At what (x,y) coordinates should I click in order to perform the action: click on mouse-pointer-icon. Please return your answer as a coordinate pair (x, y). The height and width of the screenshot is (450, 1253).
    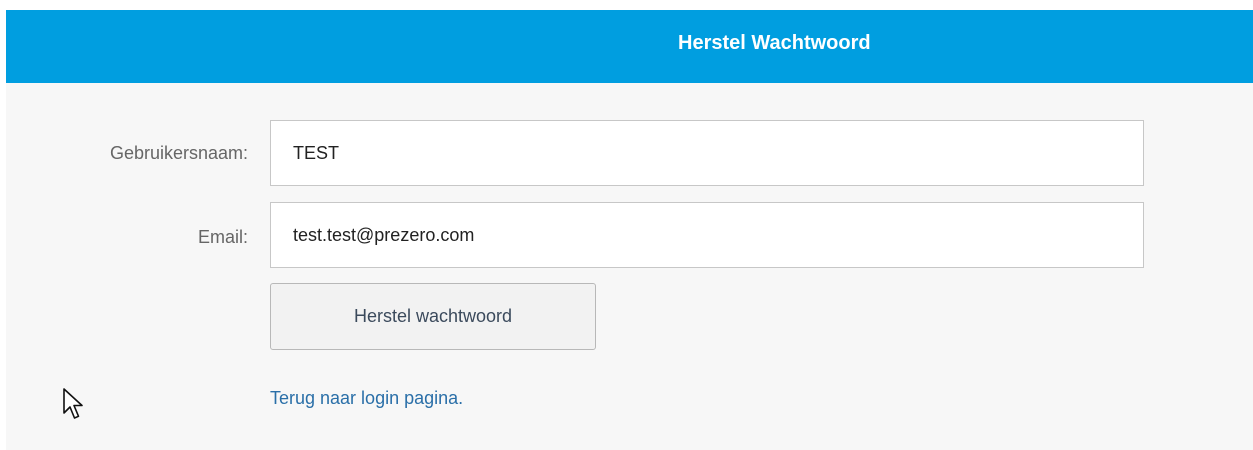
    Looking at the image, I should click on (73, 403).